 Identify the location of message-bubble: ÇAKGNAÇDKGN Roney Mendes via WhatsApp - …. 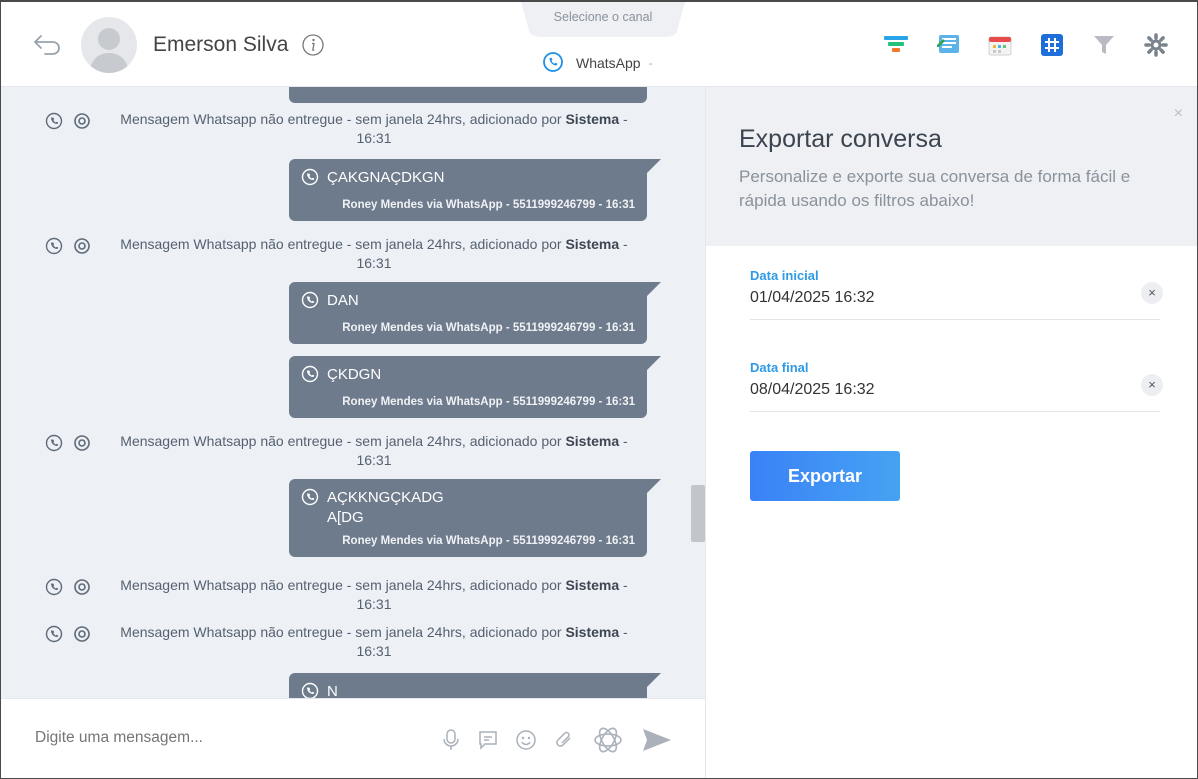
(475, 190).